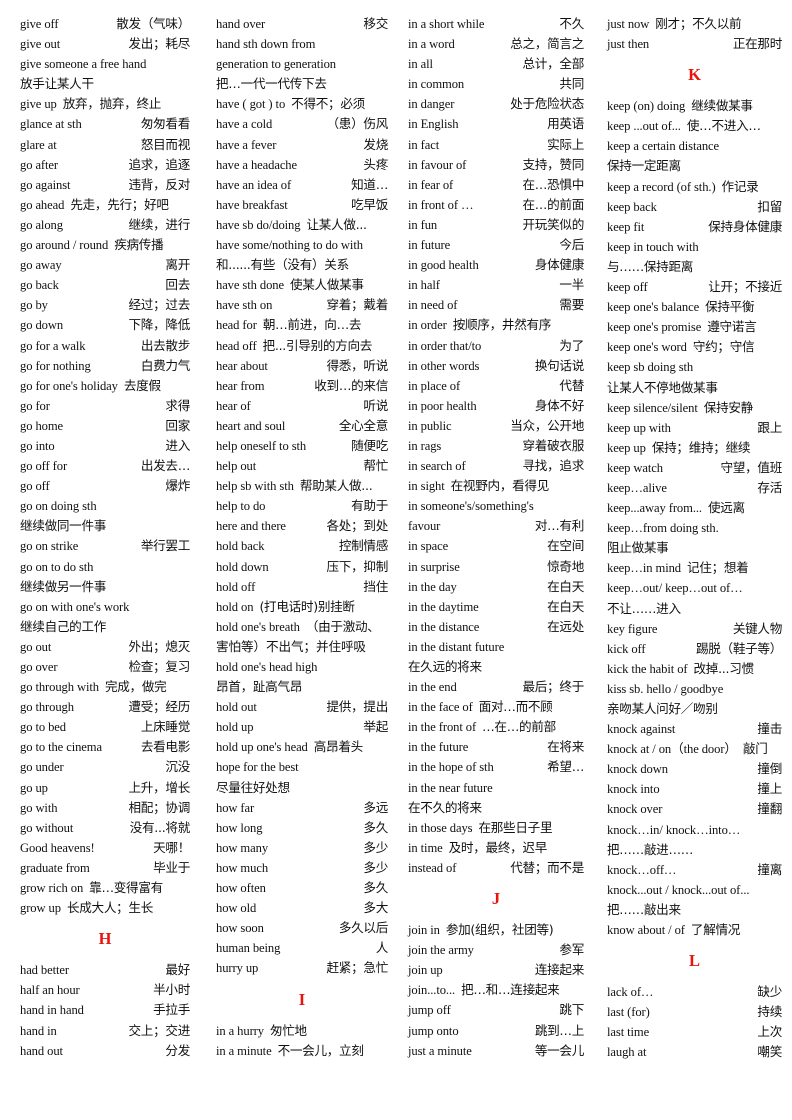  Describe the element at coordinates (105, 939) in the screenshot. I see `letter-heading-h: H` at that location.